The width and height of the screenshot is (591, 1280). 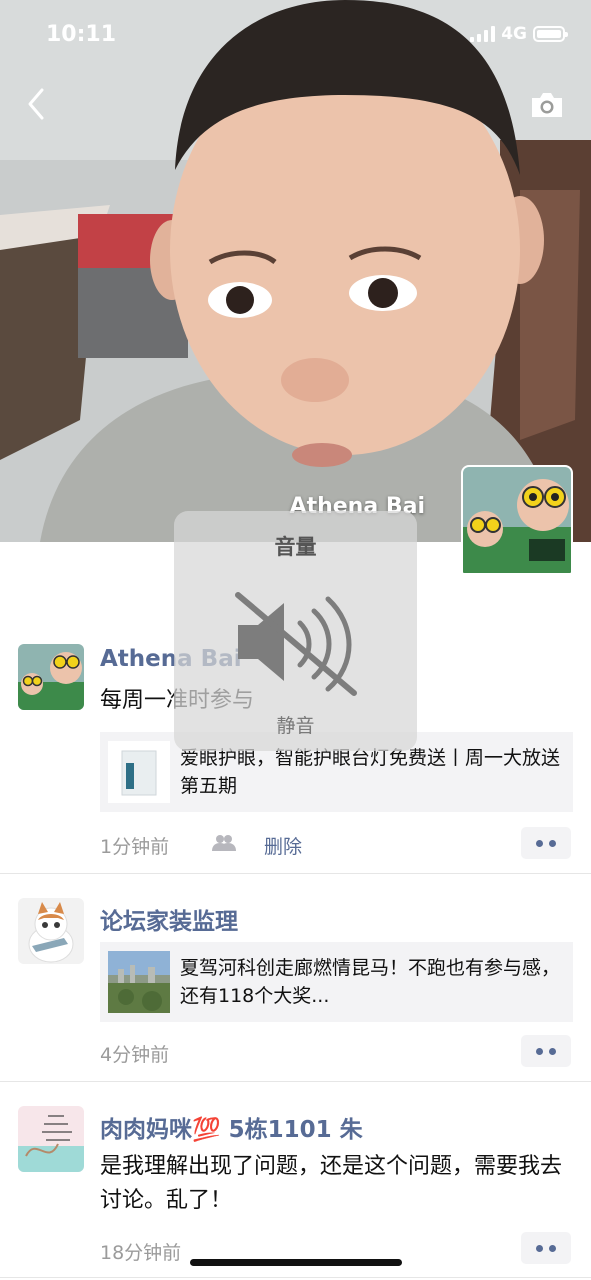 What do you see at coordinates (331, 1183) in the screenshot?
I see `post-text: 是我理解出现了问题，还是这个问题，需要我去讨论。乱了！` at bounding box center [331, 1183].